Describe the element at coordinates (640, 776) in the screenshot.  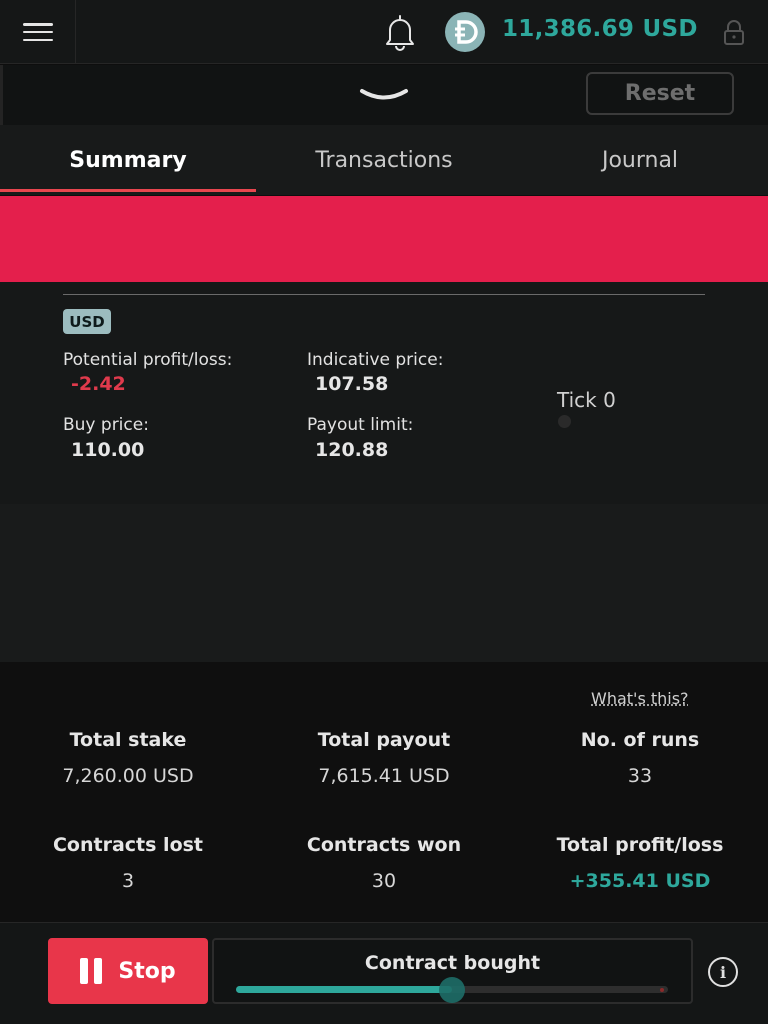
I see `runs-value: 33` at that location.